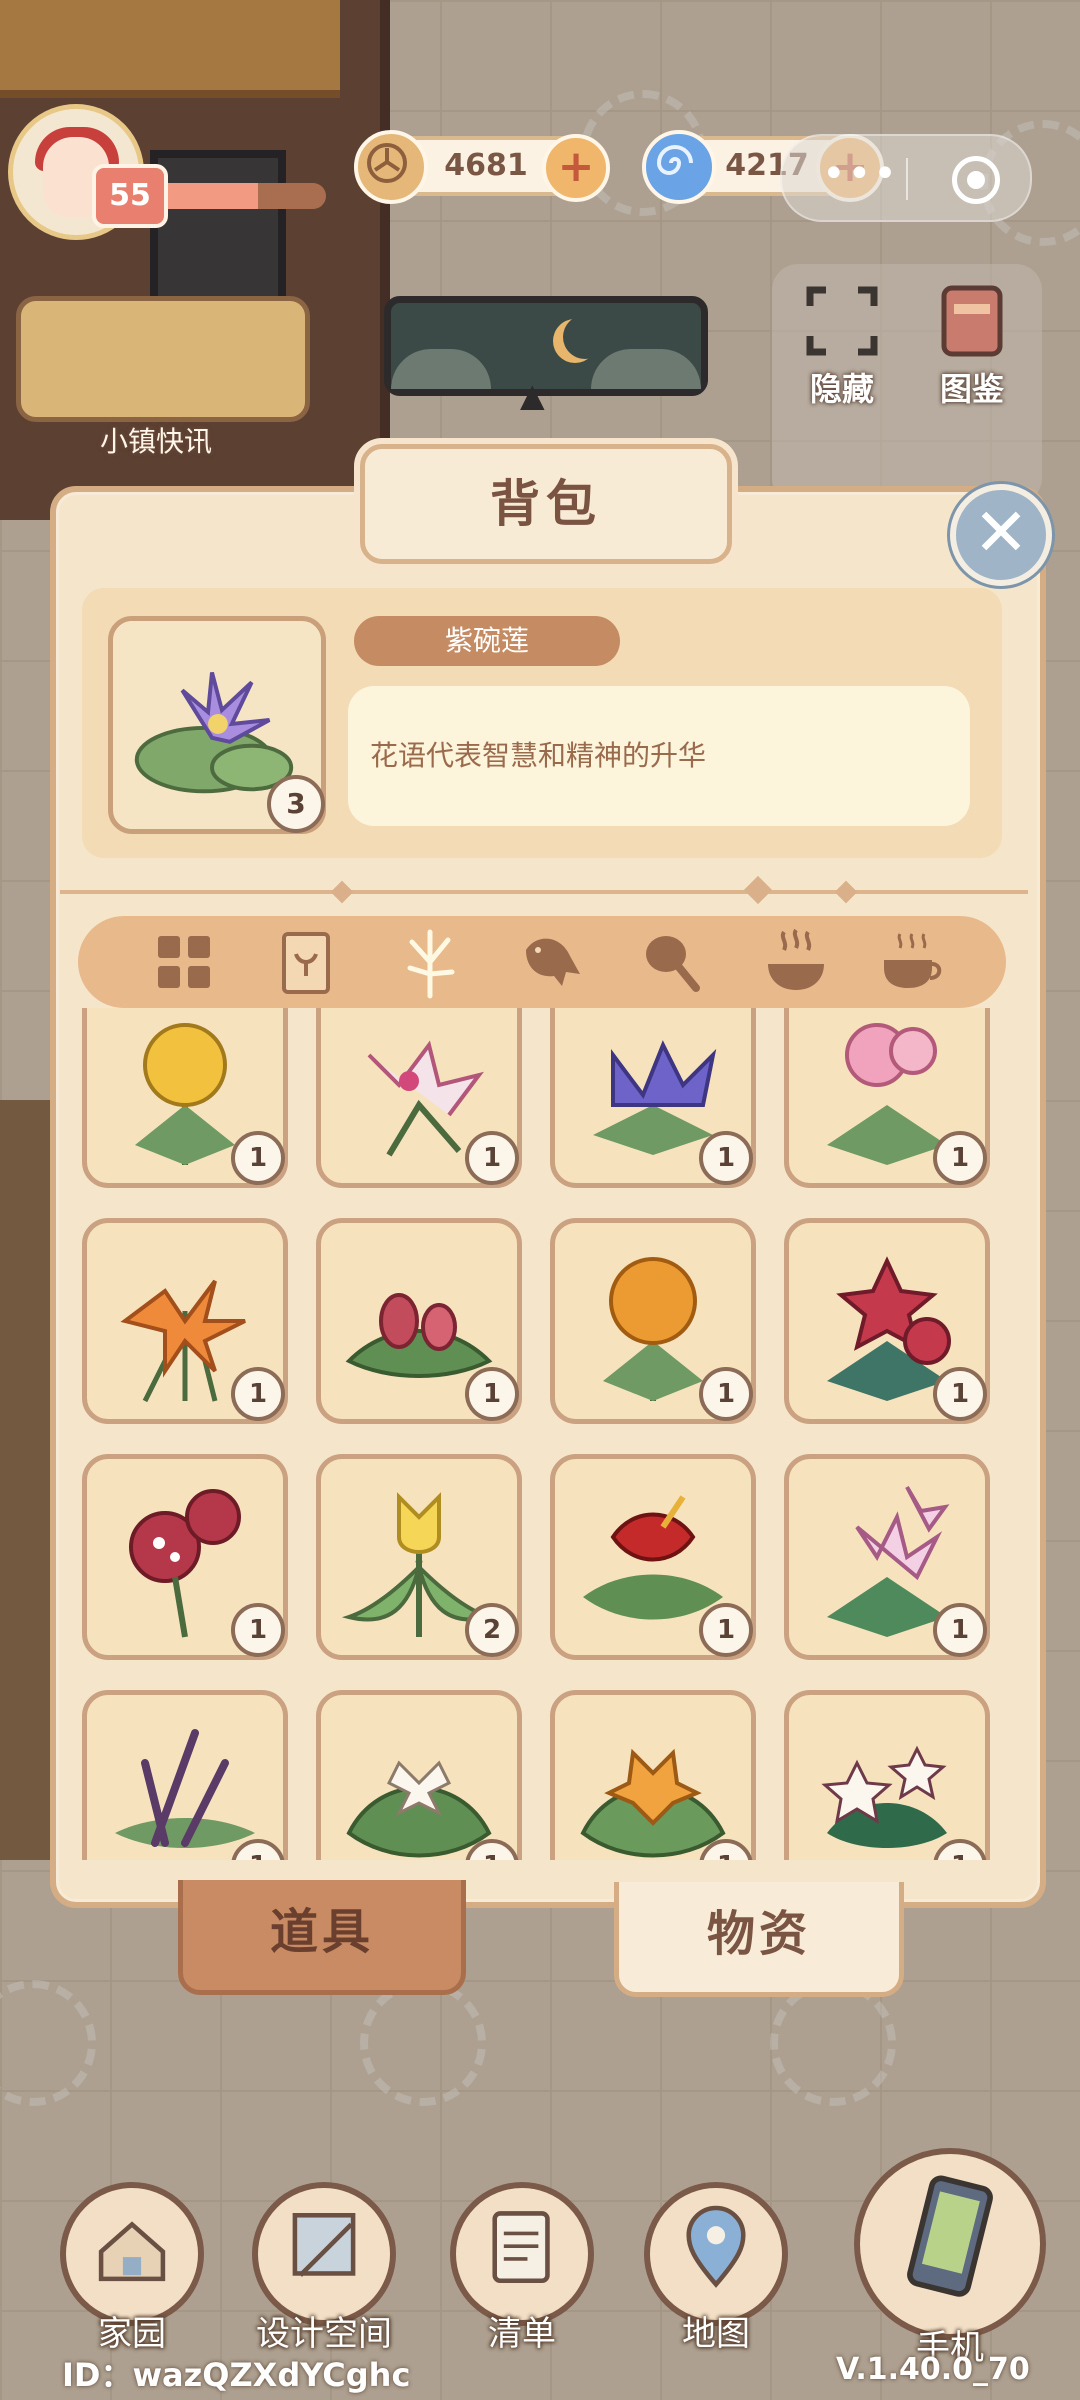 Image resolution: width=1080 pixels, height=2400 pixels. I want to click on category-flowers-tab, so click(430, 962).